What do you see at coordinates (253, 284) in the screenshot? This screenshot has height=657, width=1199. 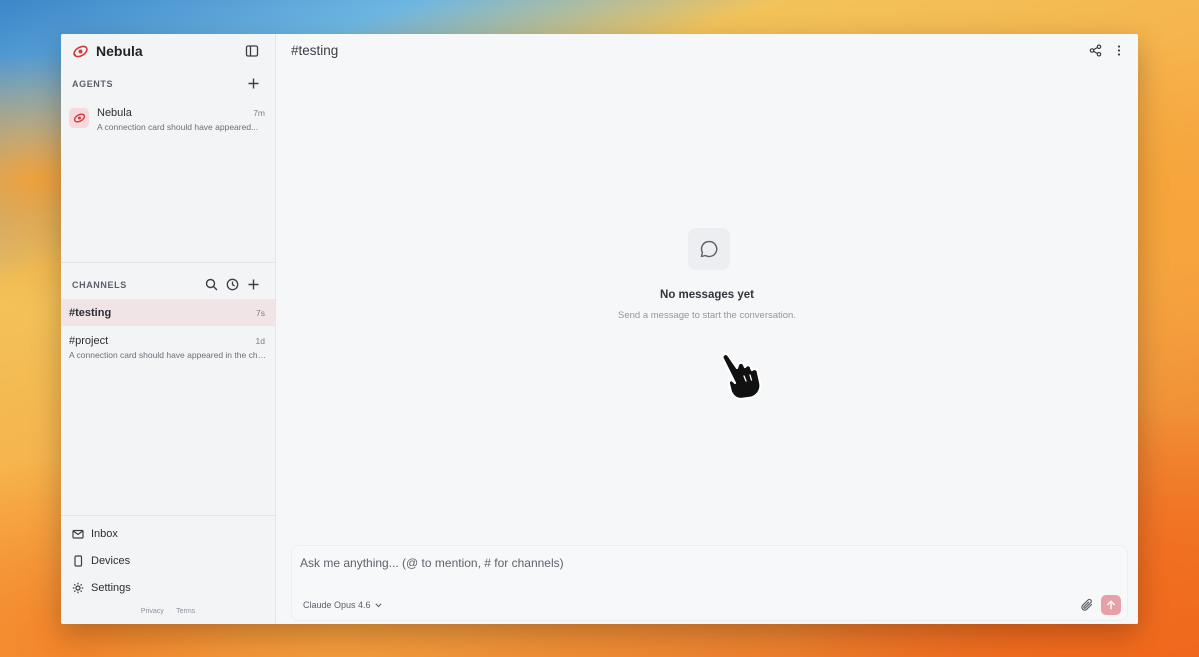 I see `add-channel-icon` at bounding box center [253, 284].